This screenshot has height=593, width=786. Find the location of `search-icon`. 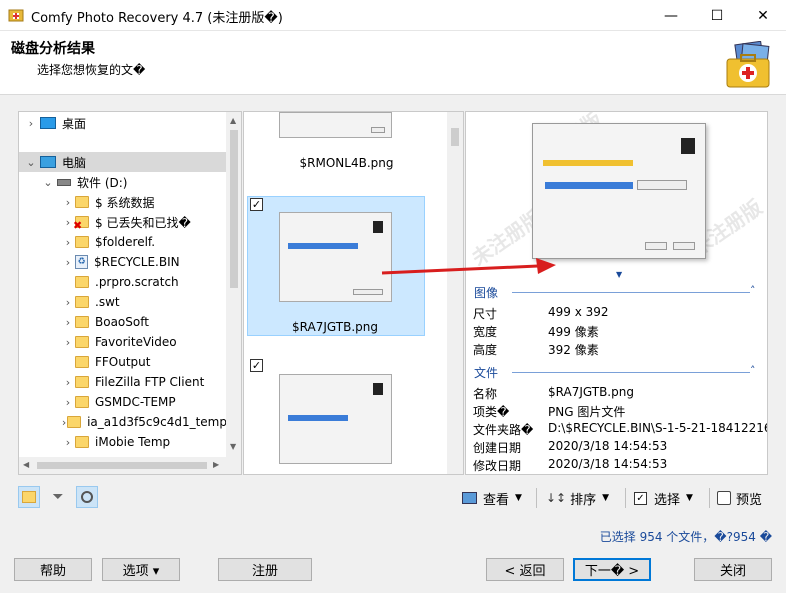

search-icon is located at coordinates (87, 497).